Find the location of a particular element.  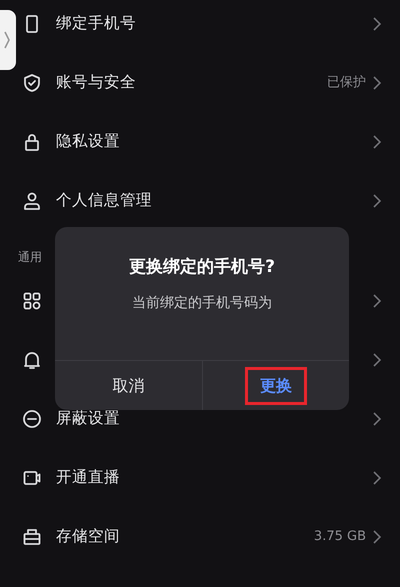

setting-label: 屏蔽设置 is located at coordinates (88, 418).